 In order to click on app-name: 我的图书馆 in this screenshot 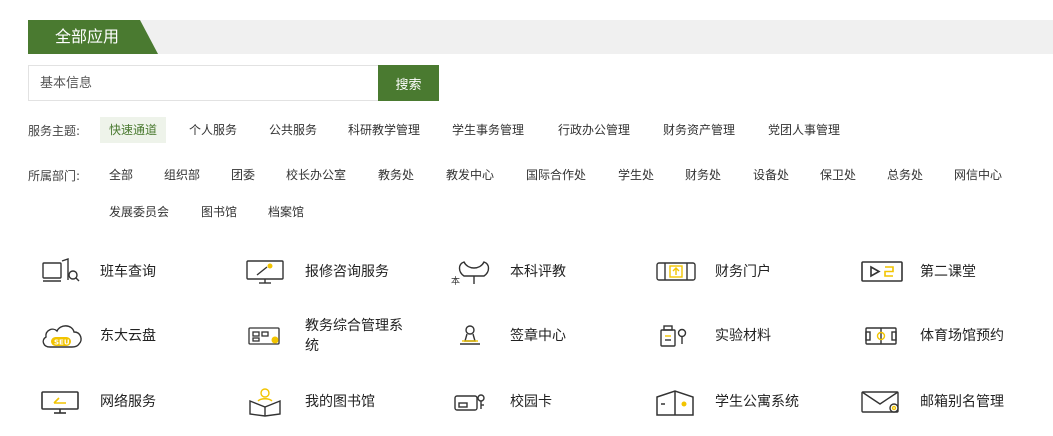, I will do `click(340, 402)`.